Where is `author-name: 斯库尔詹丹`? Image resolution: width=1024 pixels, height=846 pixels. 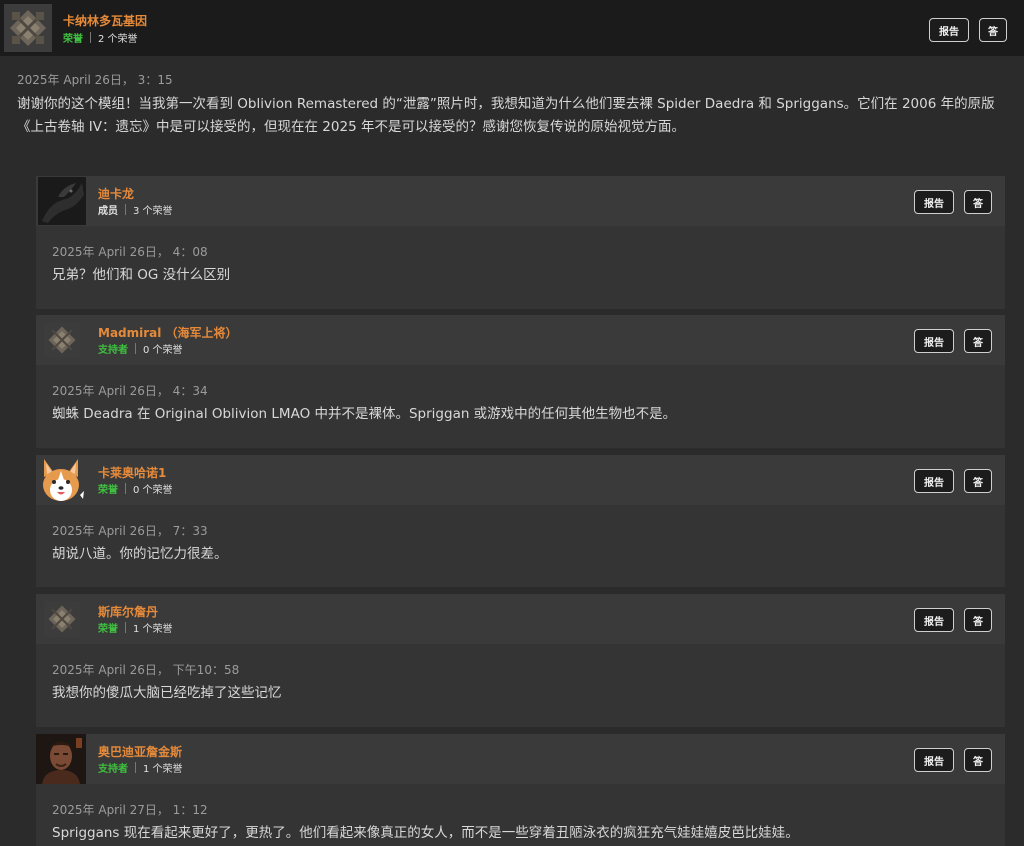
author-name: 斯库尔詹丹 is located at coordinates (128, 611).